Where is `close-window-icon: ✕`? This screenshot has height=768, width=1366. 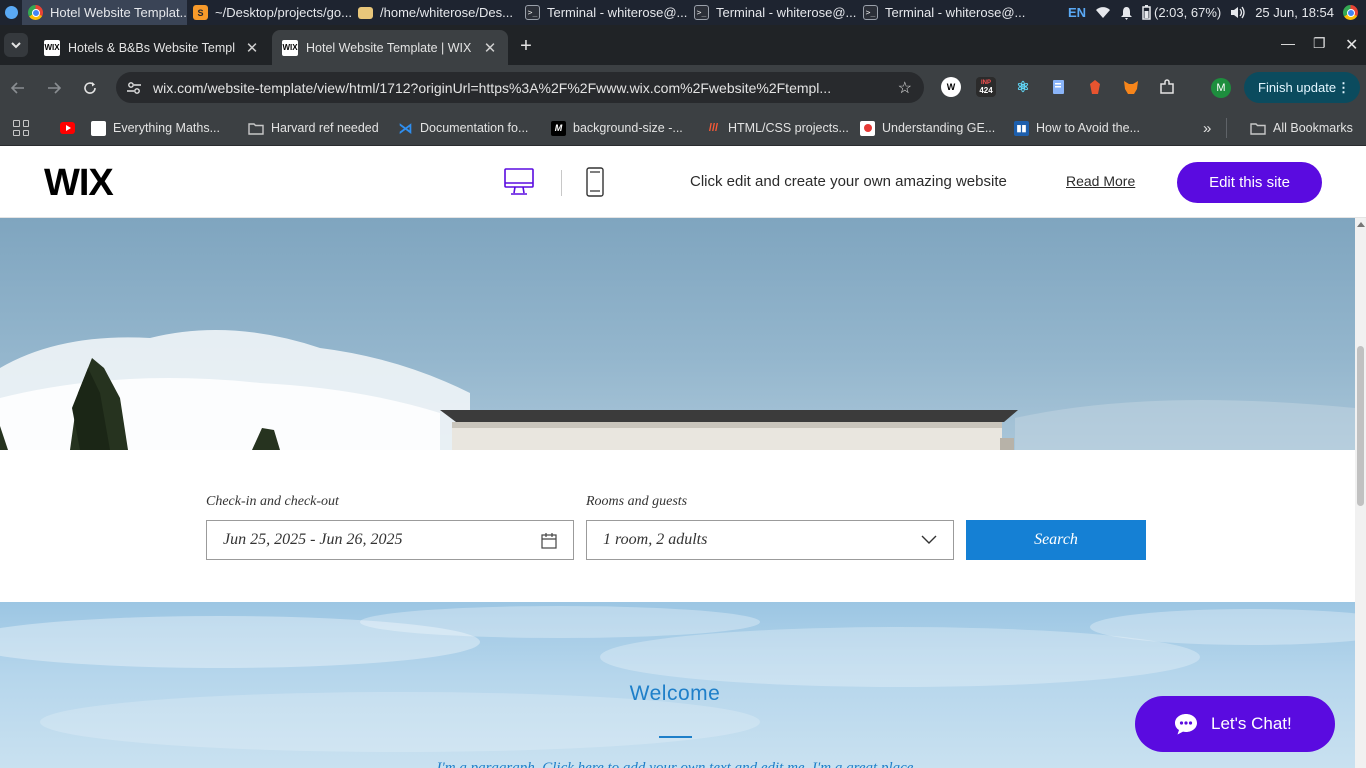
close-window-icon: ✕ is located at coordinates (1351, 45).